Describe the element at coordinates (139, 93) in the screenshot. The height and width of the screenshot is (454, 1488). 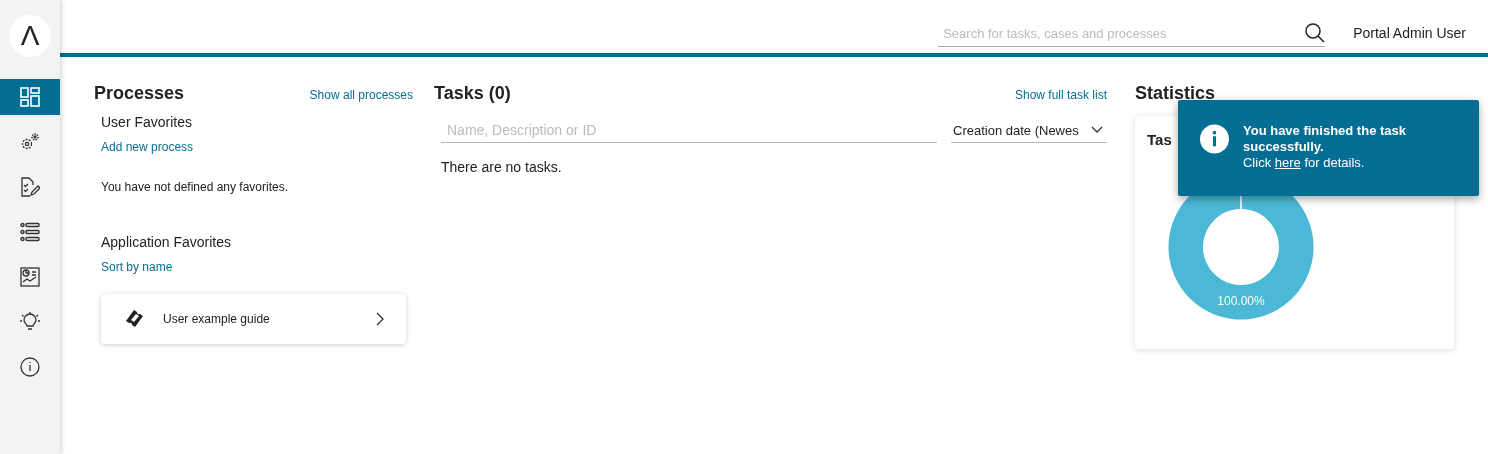
I see `section-title: Processes` at that location.